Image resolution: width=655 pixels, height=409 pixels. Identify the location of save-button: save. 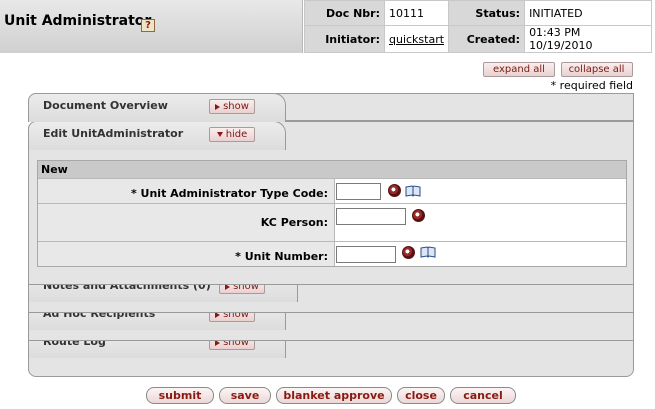
(245, 395).